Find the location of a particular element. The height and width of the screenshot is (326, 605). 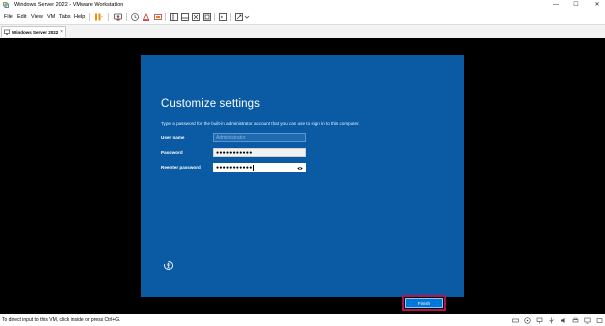

network-adapter-icon is located at coordinates (539, 320).